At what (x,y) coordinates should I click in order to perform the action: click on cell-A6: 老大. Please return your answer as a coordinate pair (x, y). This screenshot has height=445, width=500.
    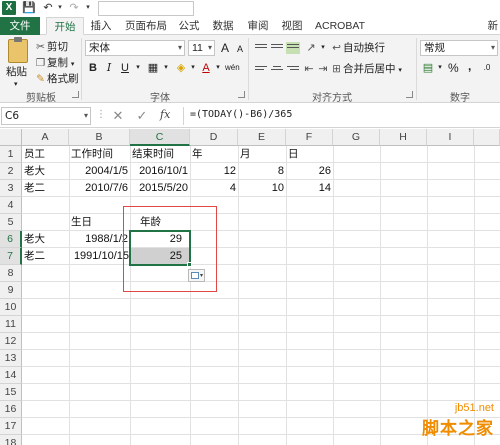
    Looking at the image, I should click on (34, 239).